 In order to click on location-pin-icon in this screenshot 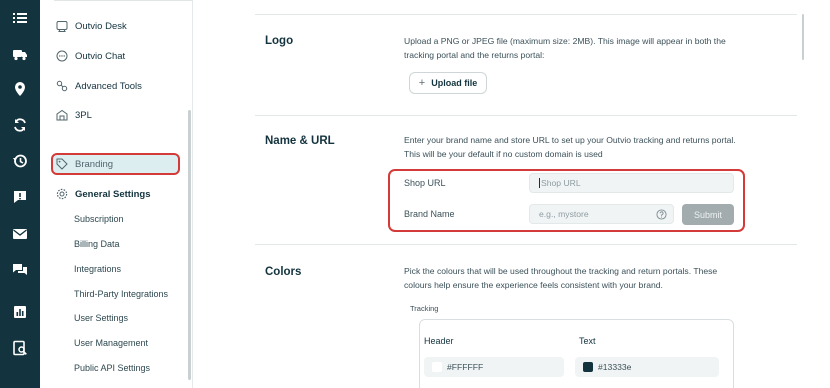, I will do `click(20, 89)`.